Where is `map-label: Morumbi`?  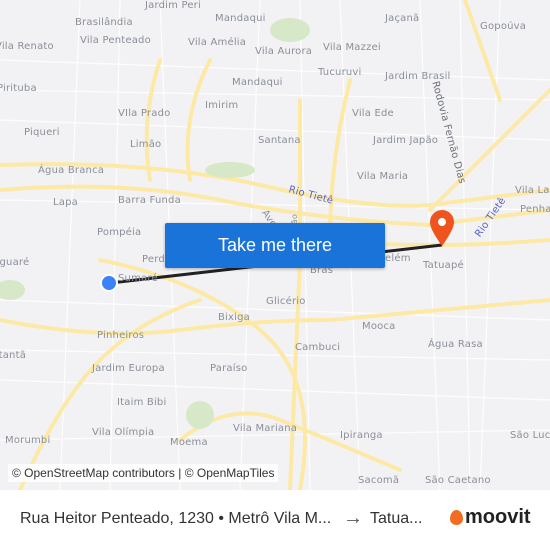
map-label: Morumbi is located at coordinates (28, 440).